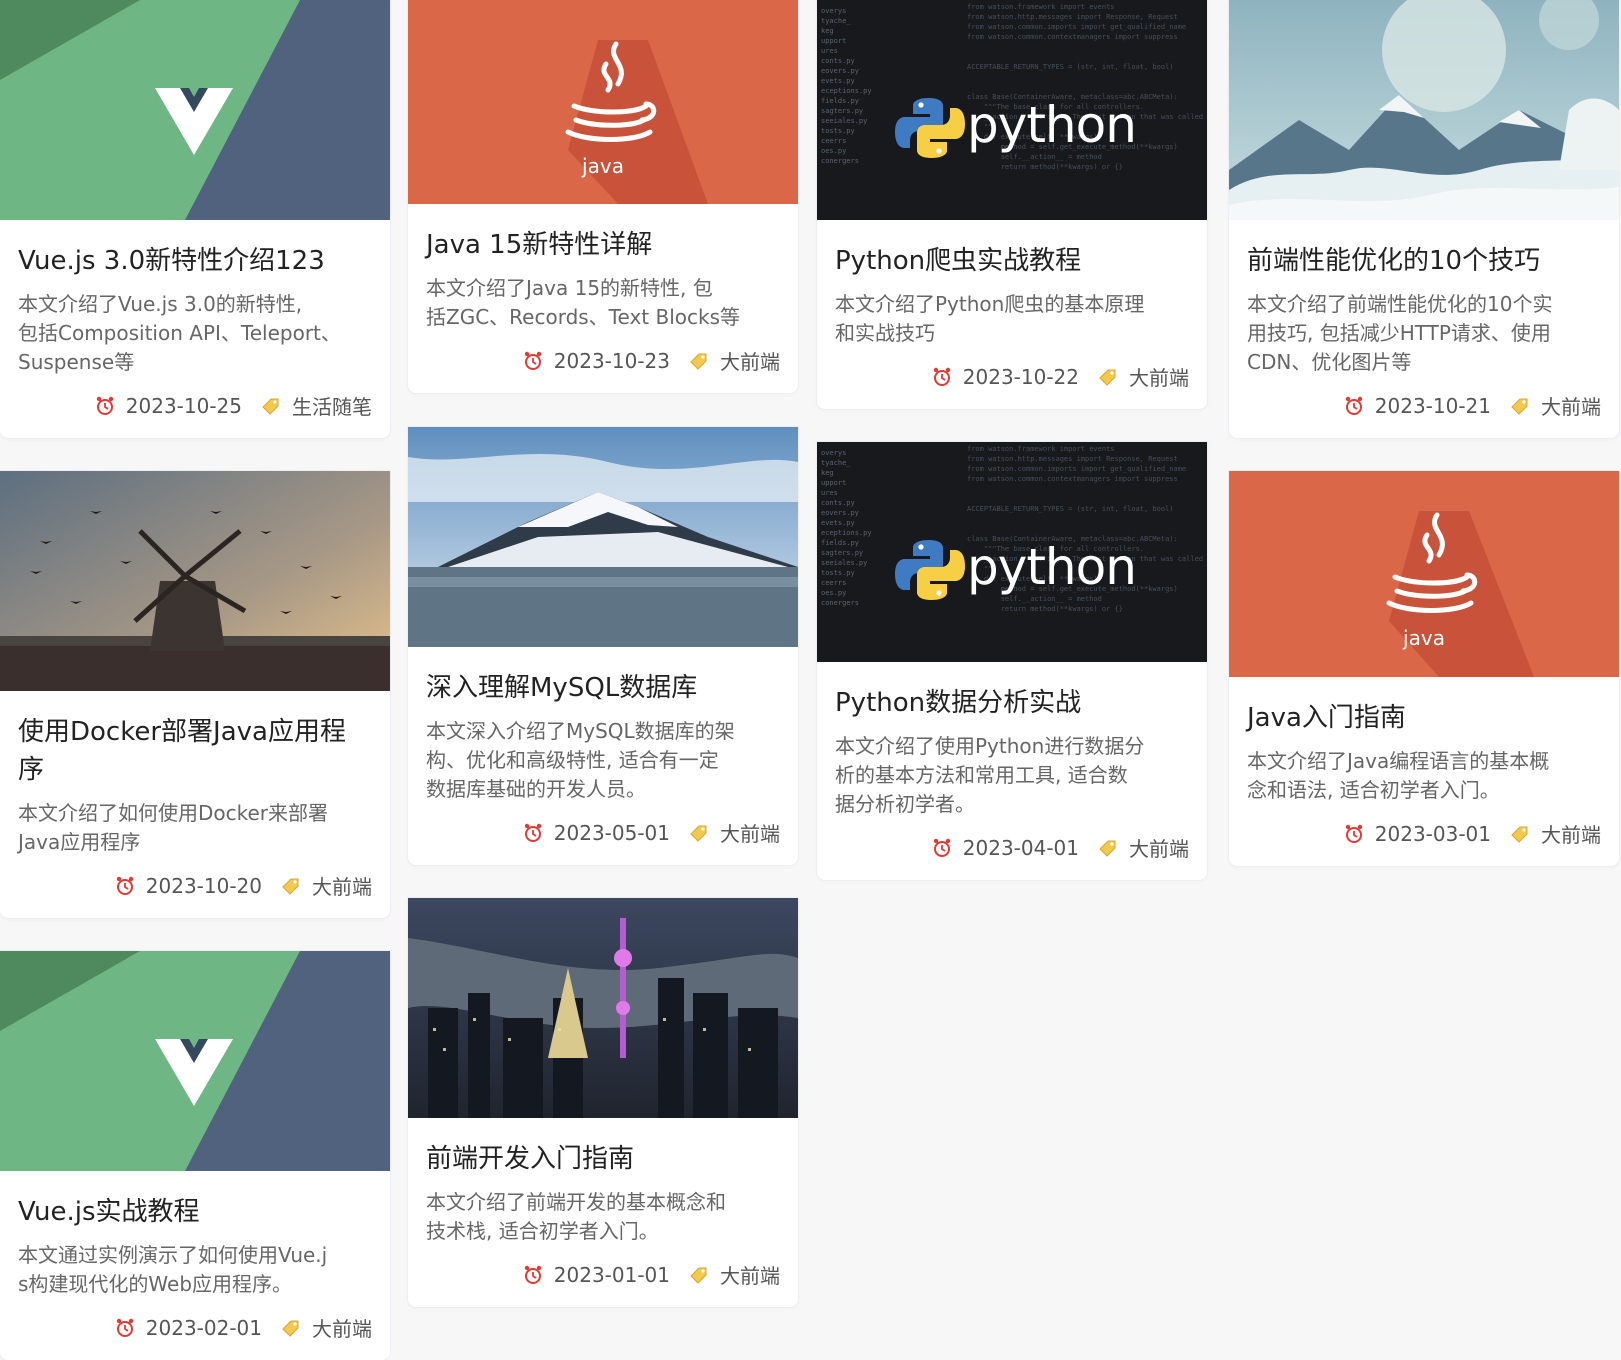 This screenshot has height=1360, width=1621. What do you see at coordinates (1398, 775) in the screenshot?
I see `article-summary: 本文介绍了Java编程语言的基本概 念和语法, 适合初学者入门。` at bounding box center [1398, 775].